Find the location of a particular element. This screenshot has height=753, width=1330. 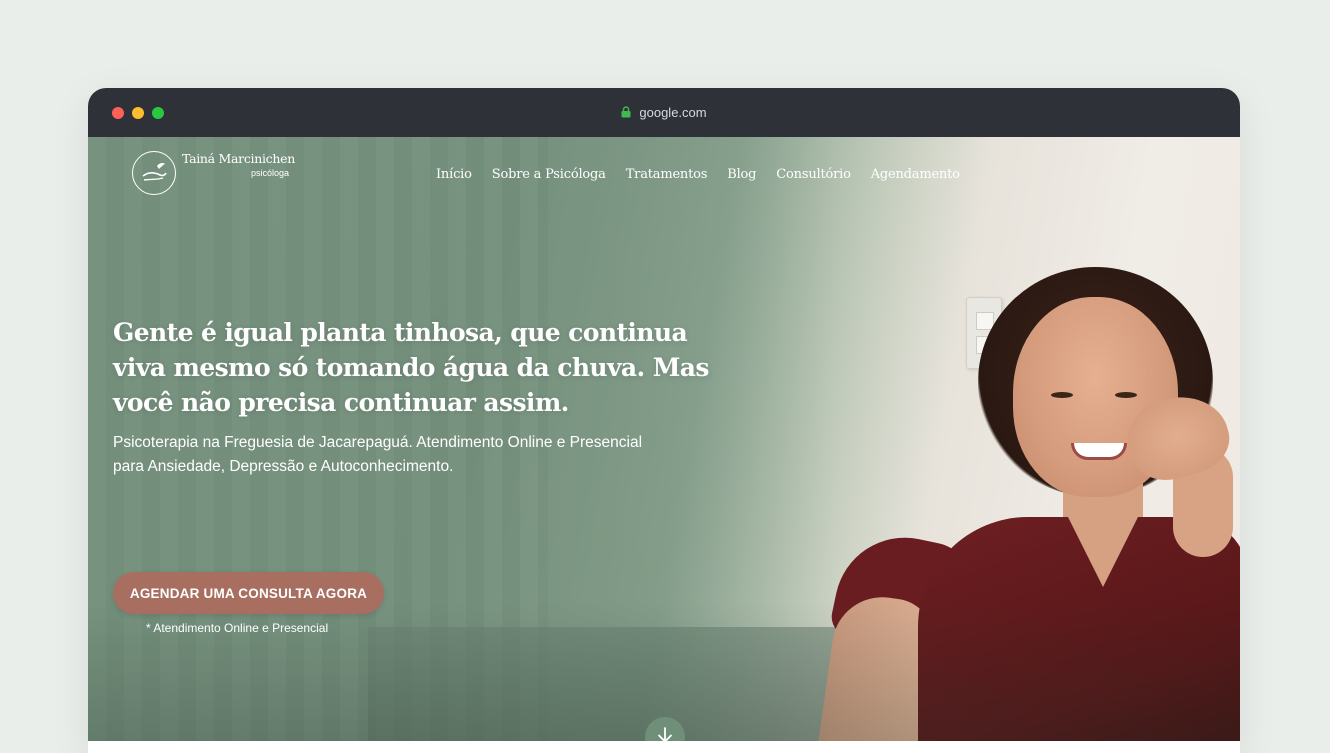

cta-note: * Atendimento Online e Presencial is located at coordinates (237, 628).